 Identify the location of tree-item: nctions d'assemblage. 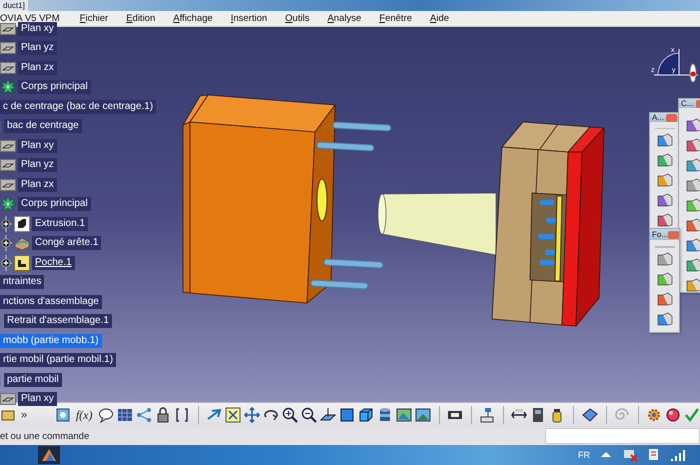
(51, 301).